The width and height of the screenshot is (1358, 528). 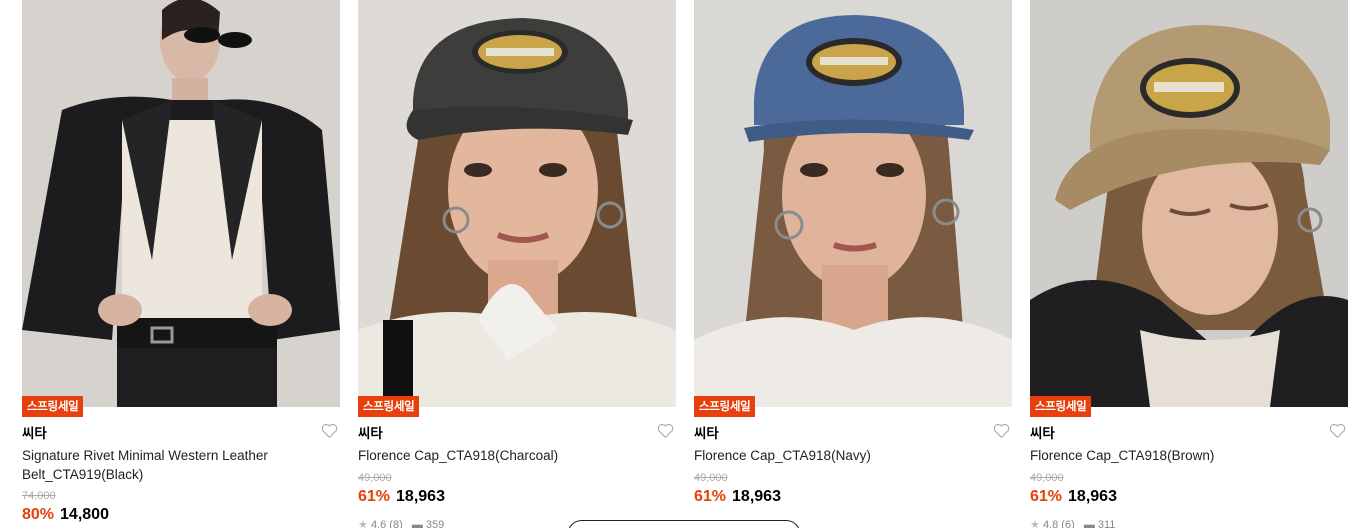 I want to click on product-name: Florence Cap_CTA918(Brown), so click(x=1175, y=455).